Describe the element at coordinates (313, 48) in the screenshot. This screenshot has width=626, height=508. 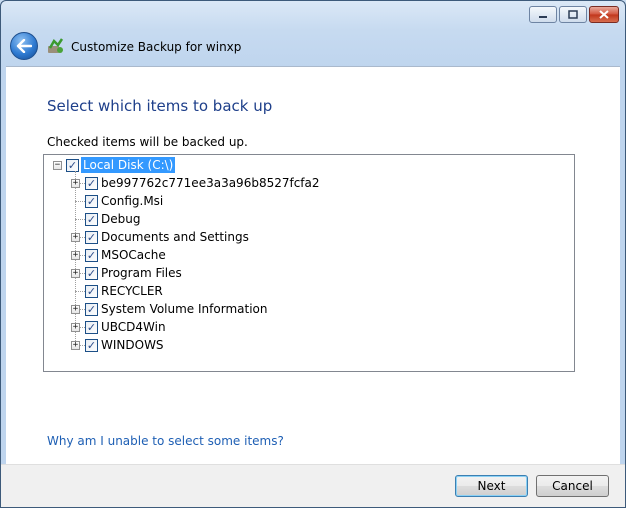
I see `wizard-header: Customize Backup for winxp` at that location.